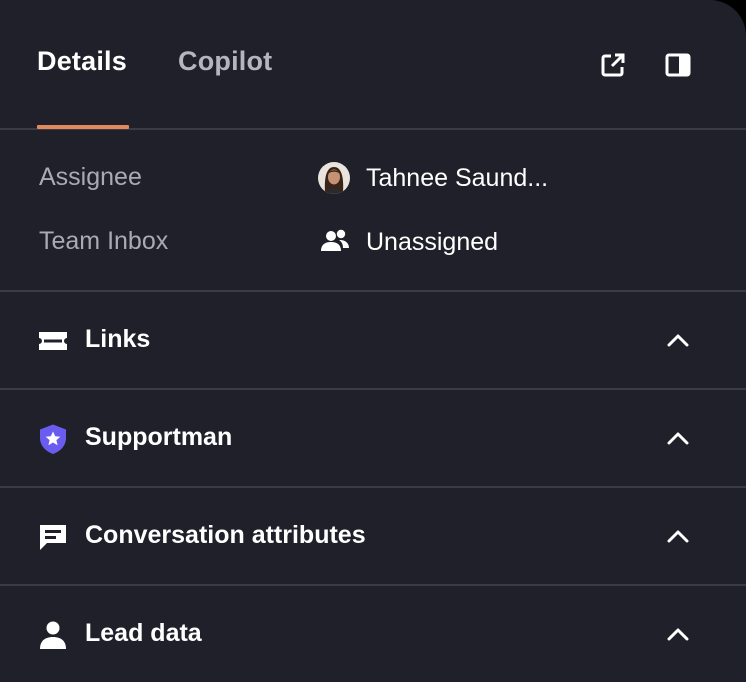 The width and height of the screenshot is (746, 682). Describe the element at coordinates (334, 178) in the screenshot. I see `avatar` at that location.